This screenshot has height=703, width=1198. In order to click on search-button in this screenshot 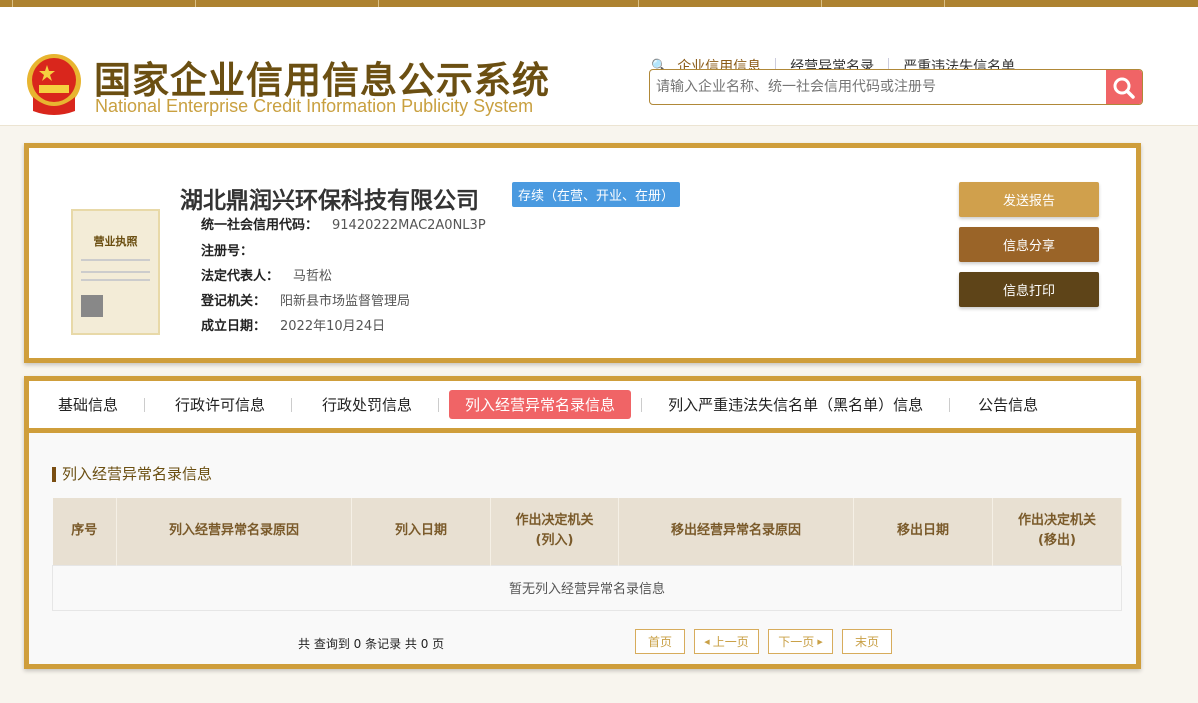, I will do `click(1124, 87)`.